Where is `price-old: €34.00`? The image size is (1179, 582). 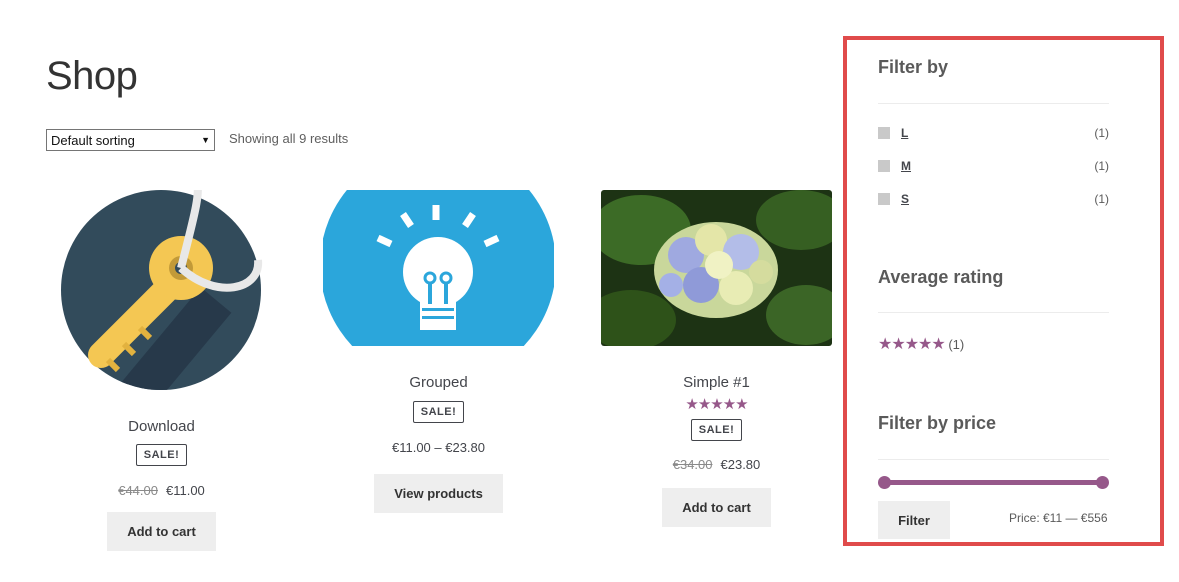
price-old: €34.00 is located at coordinates (692, 464).